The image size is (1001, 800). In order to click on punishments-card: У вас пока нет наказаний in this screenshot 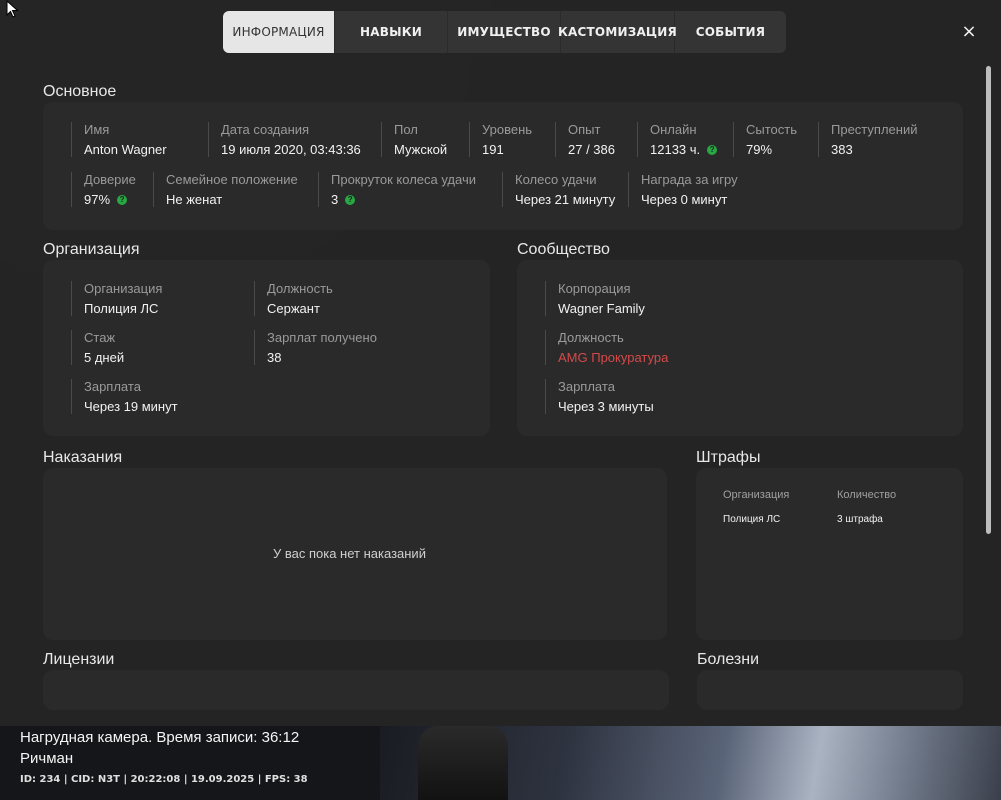, I will do `click(355, 554)`.